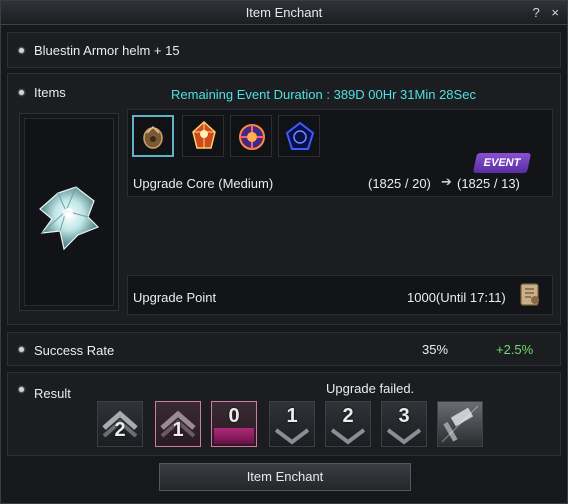 This screenshot has width=568, height=504. What do you see at coordinates (69, 218) in the screenshot?
I see `helm-icon` at bounding box center [69, 218].